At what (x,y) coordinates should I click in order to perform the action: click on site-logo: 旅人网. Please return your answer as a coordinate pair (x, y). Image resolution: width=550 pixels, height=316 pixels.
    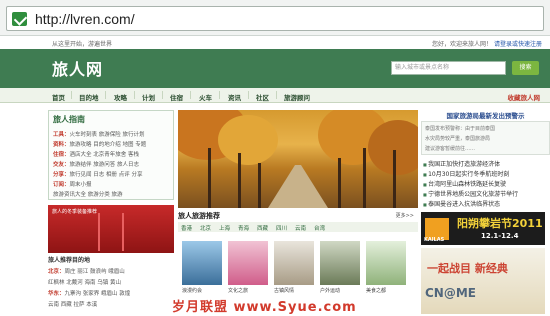
    Looking at the image, I should click on (77, 68).